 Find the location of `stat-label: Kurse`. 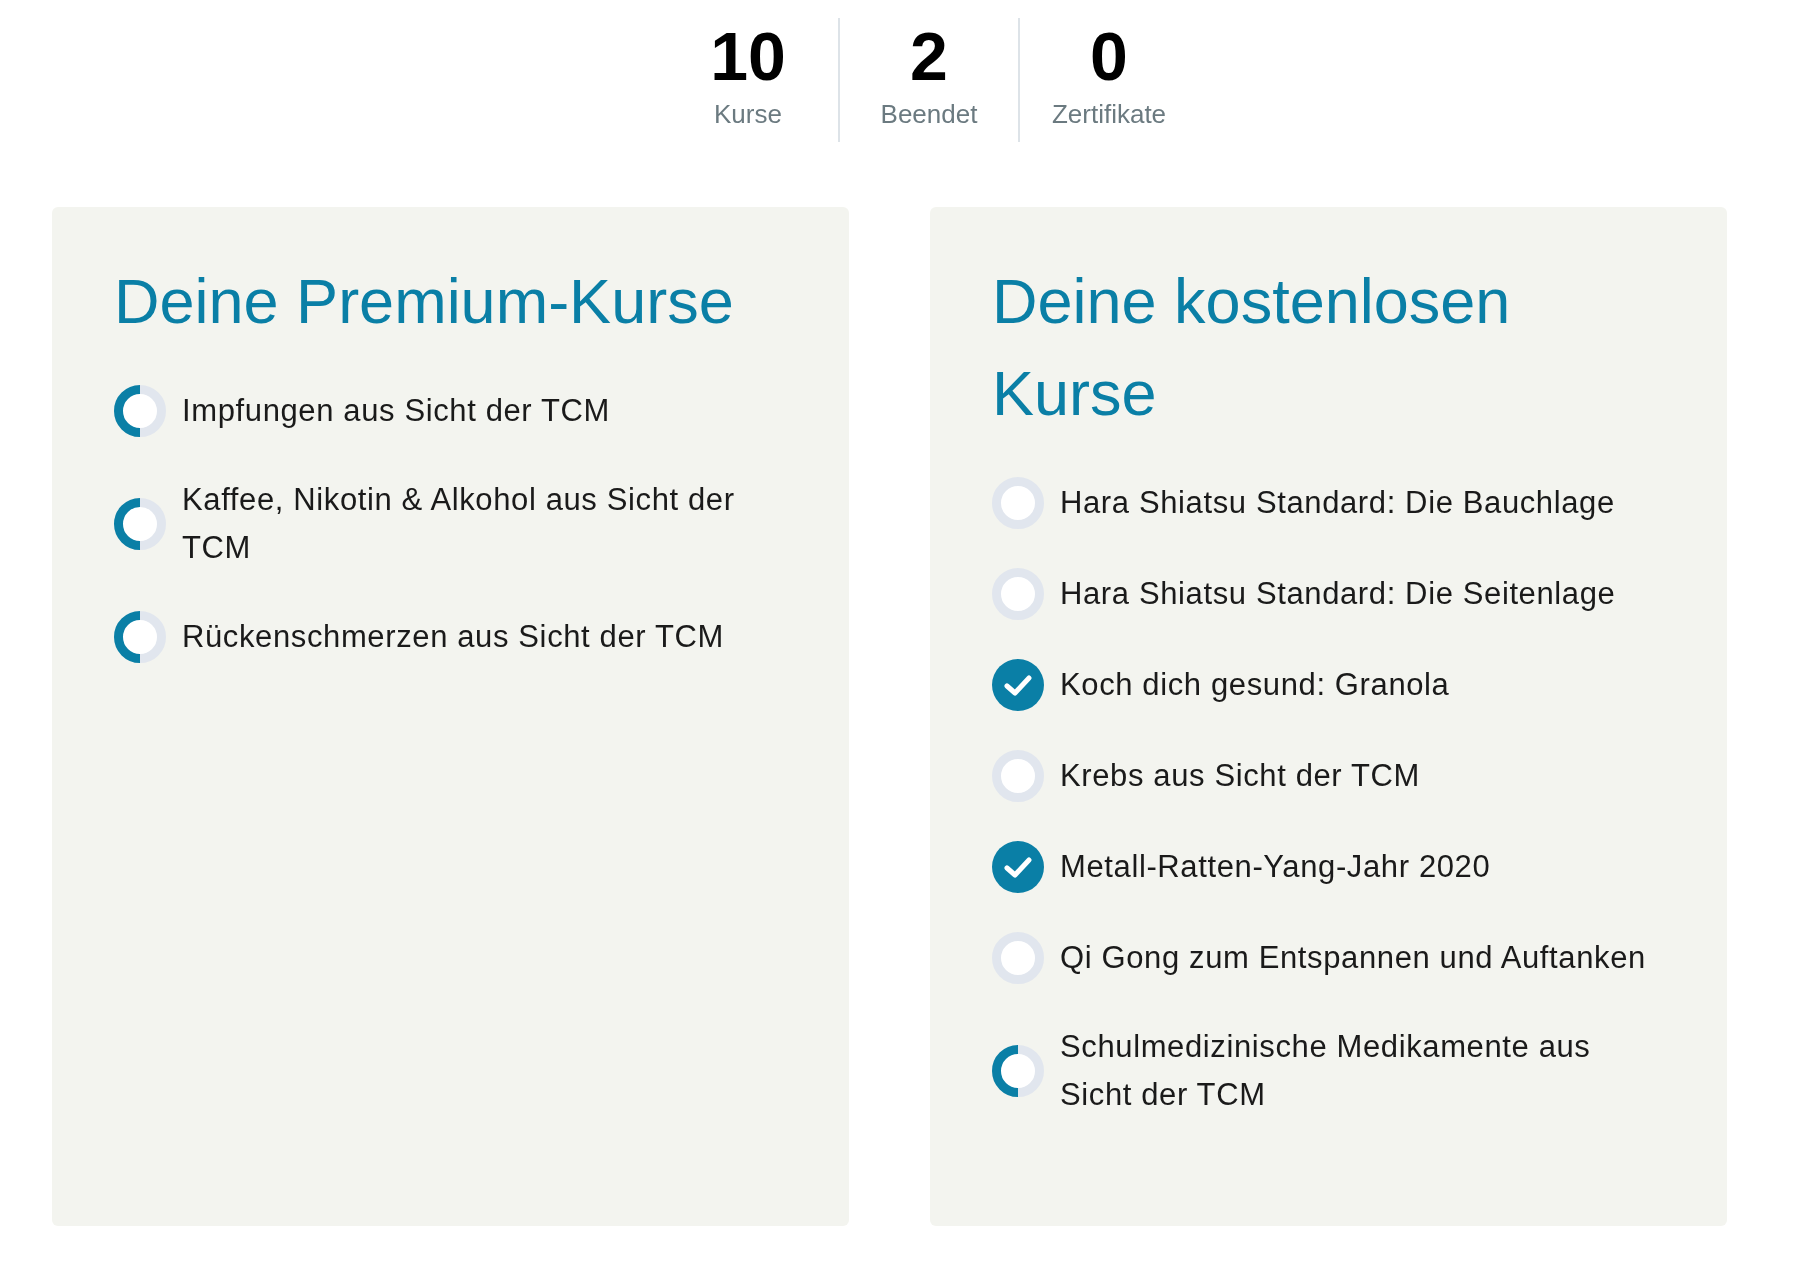

stat-label: Kurse is located at coordinates (748, 114).